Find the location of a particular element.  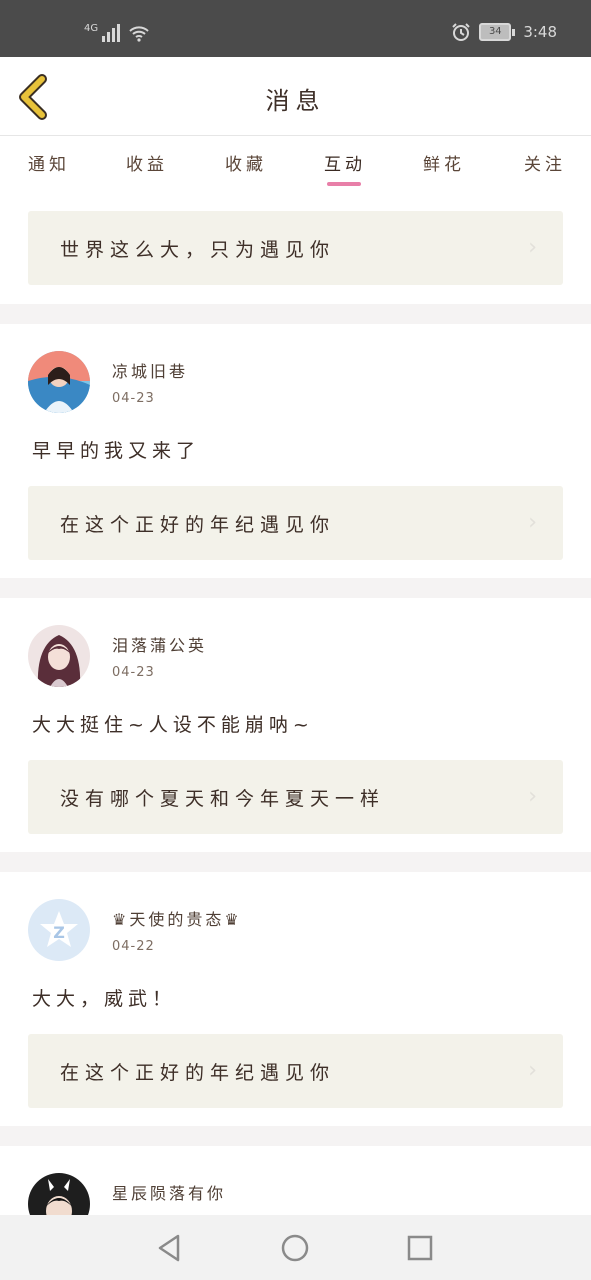

tab-notifications: 通知 is located at coordinates (49, 162).